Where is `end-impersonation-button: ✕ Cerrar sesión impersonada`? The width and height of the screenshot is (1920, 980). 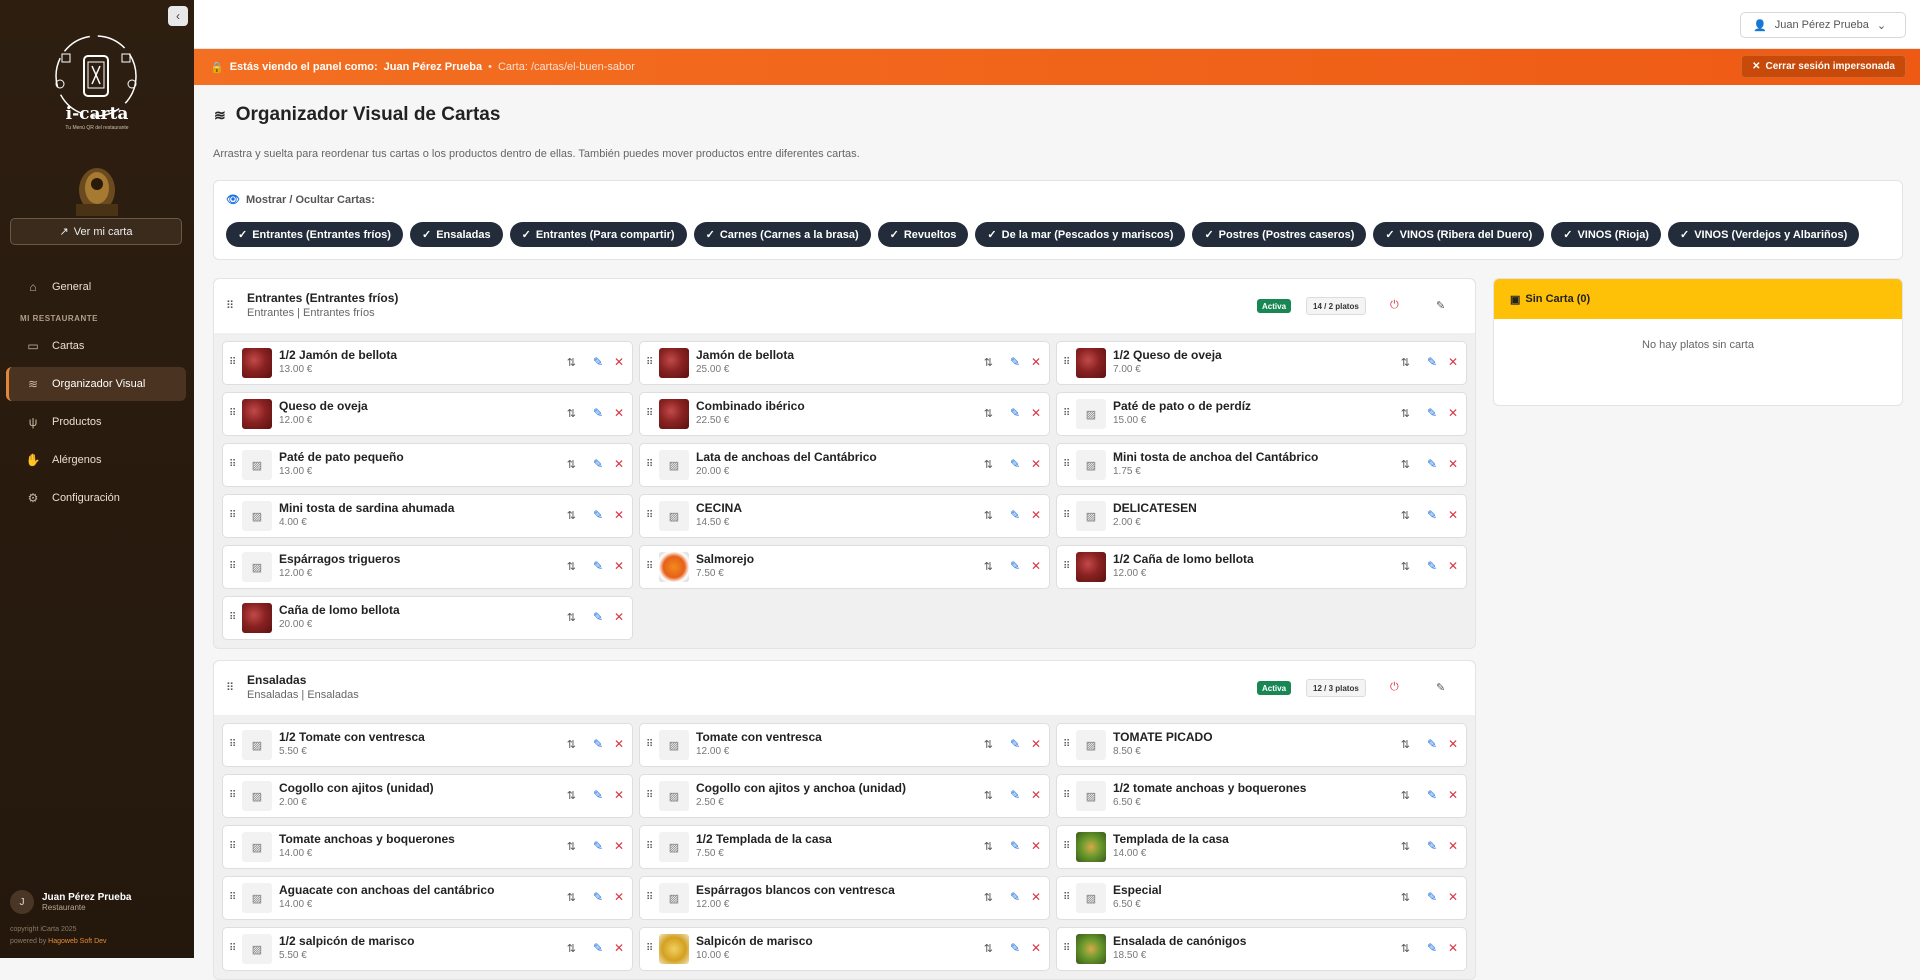
end-impersonation-button: ✕ Cerrar sesión impersonada is located at coordinates (1823, 66).